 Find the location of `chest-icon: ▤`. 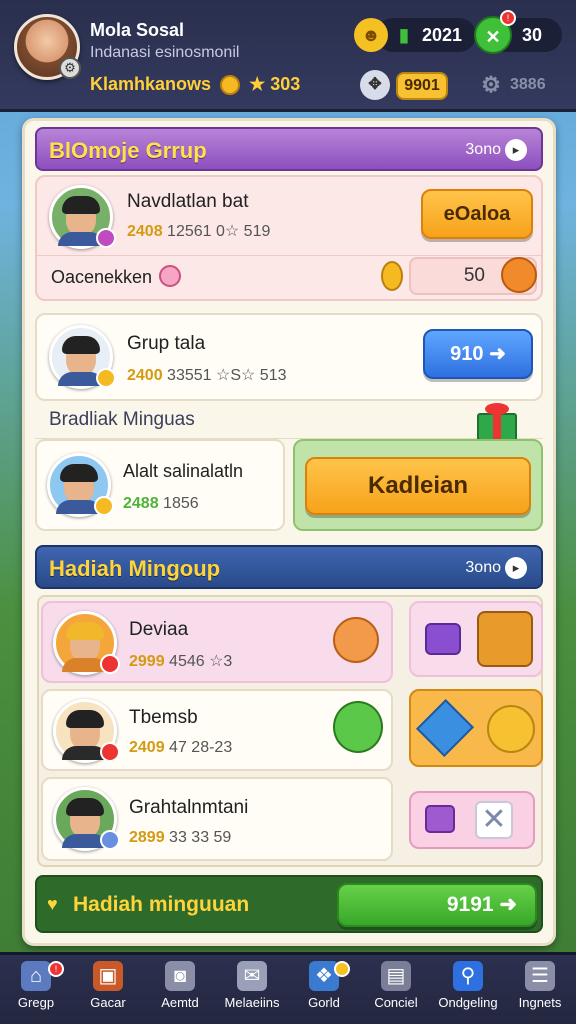

chest-icon: ▤ is located at coordinates (396, 976).